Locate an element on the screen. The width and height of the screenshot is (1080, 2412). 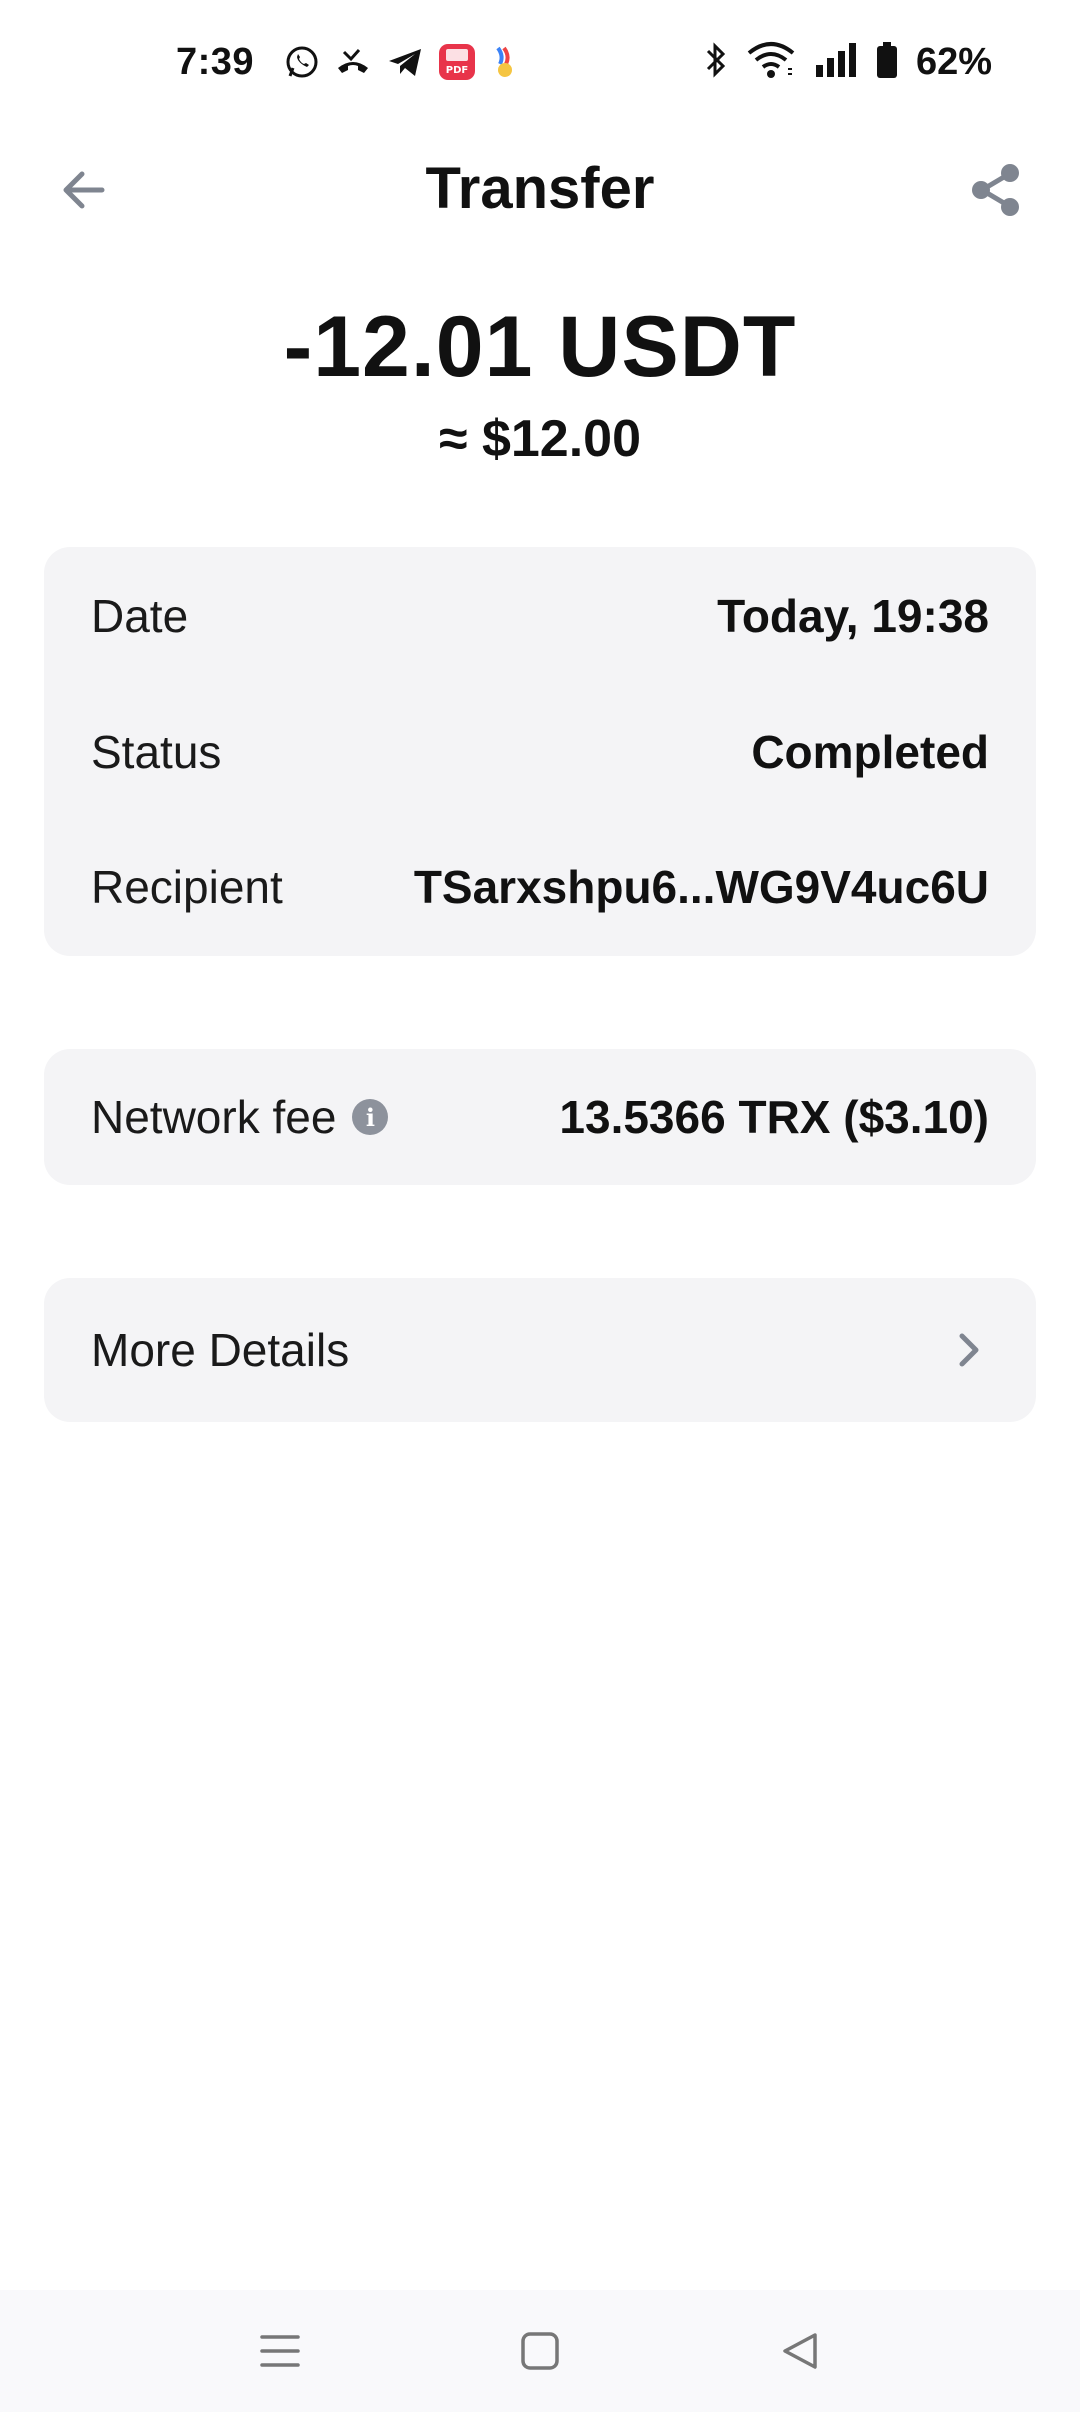
status-bar: 7:39 PDF 62% is located at coordinates (540, 62).